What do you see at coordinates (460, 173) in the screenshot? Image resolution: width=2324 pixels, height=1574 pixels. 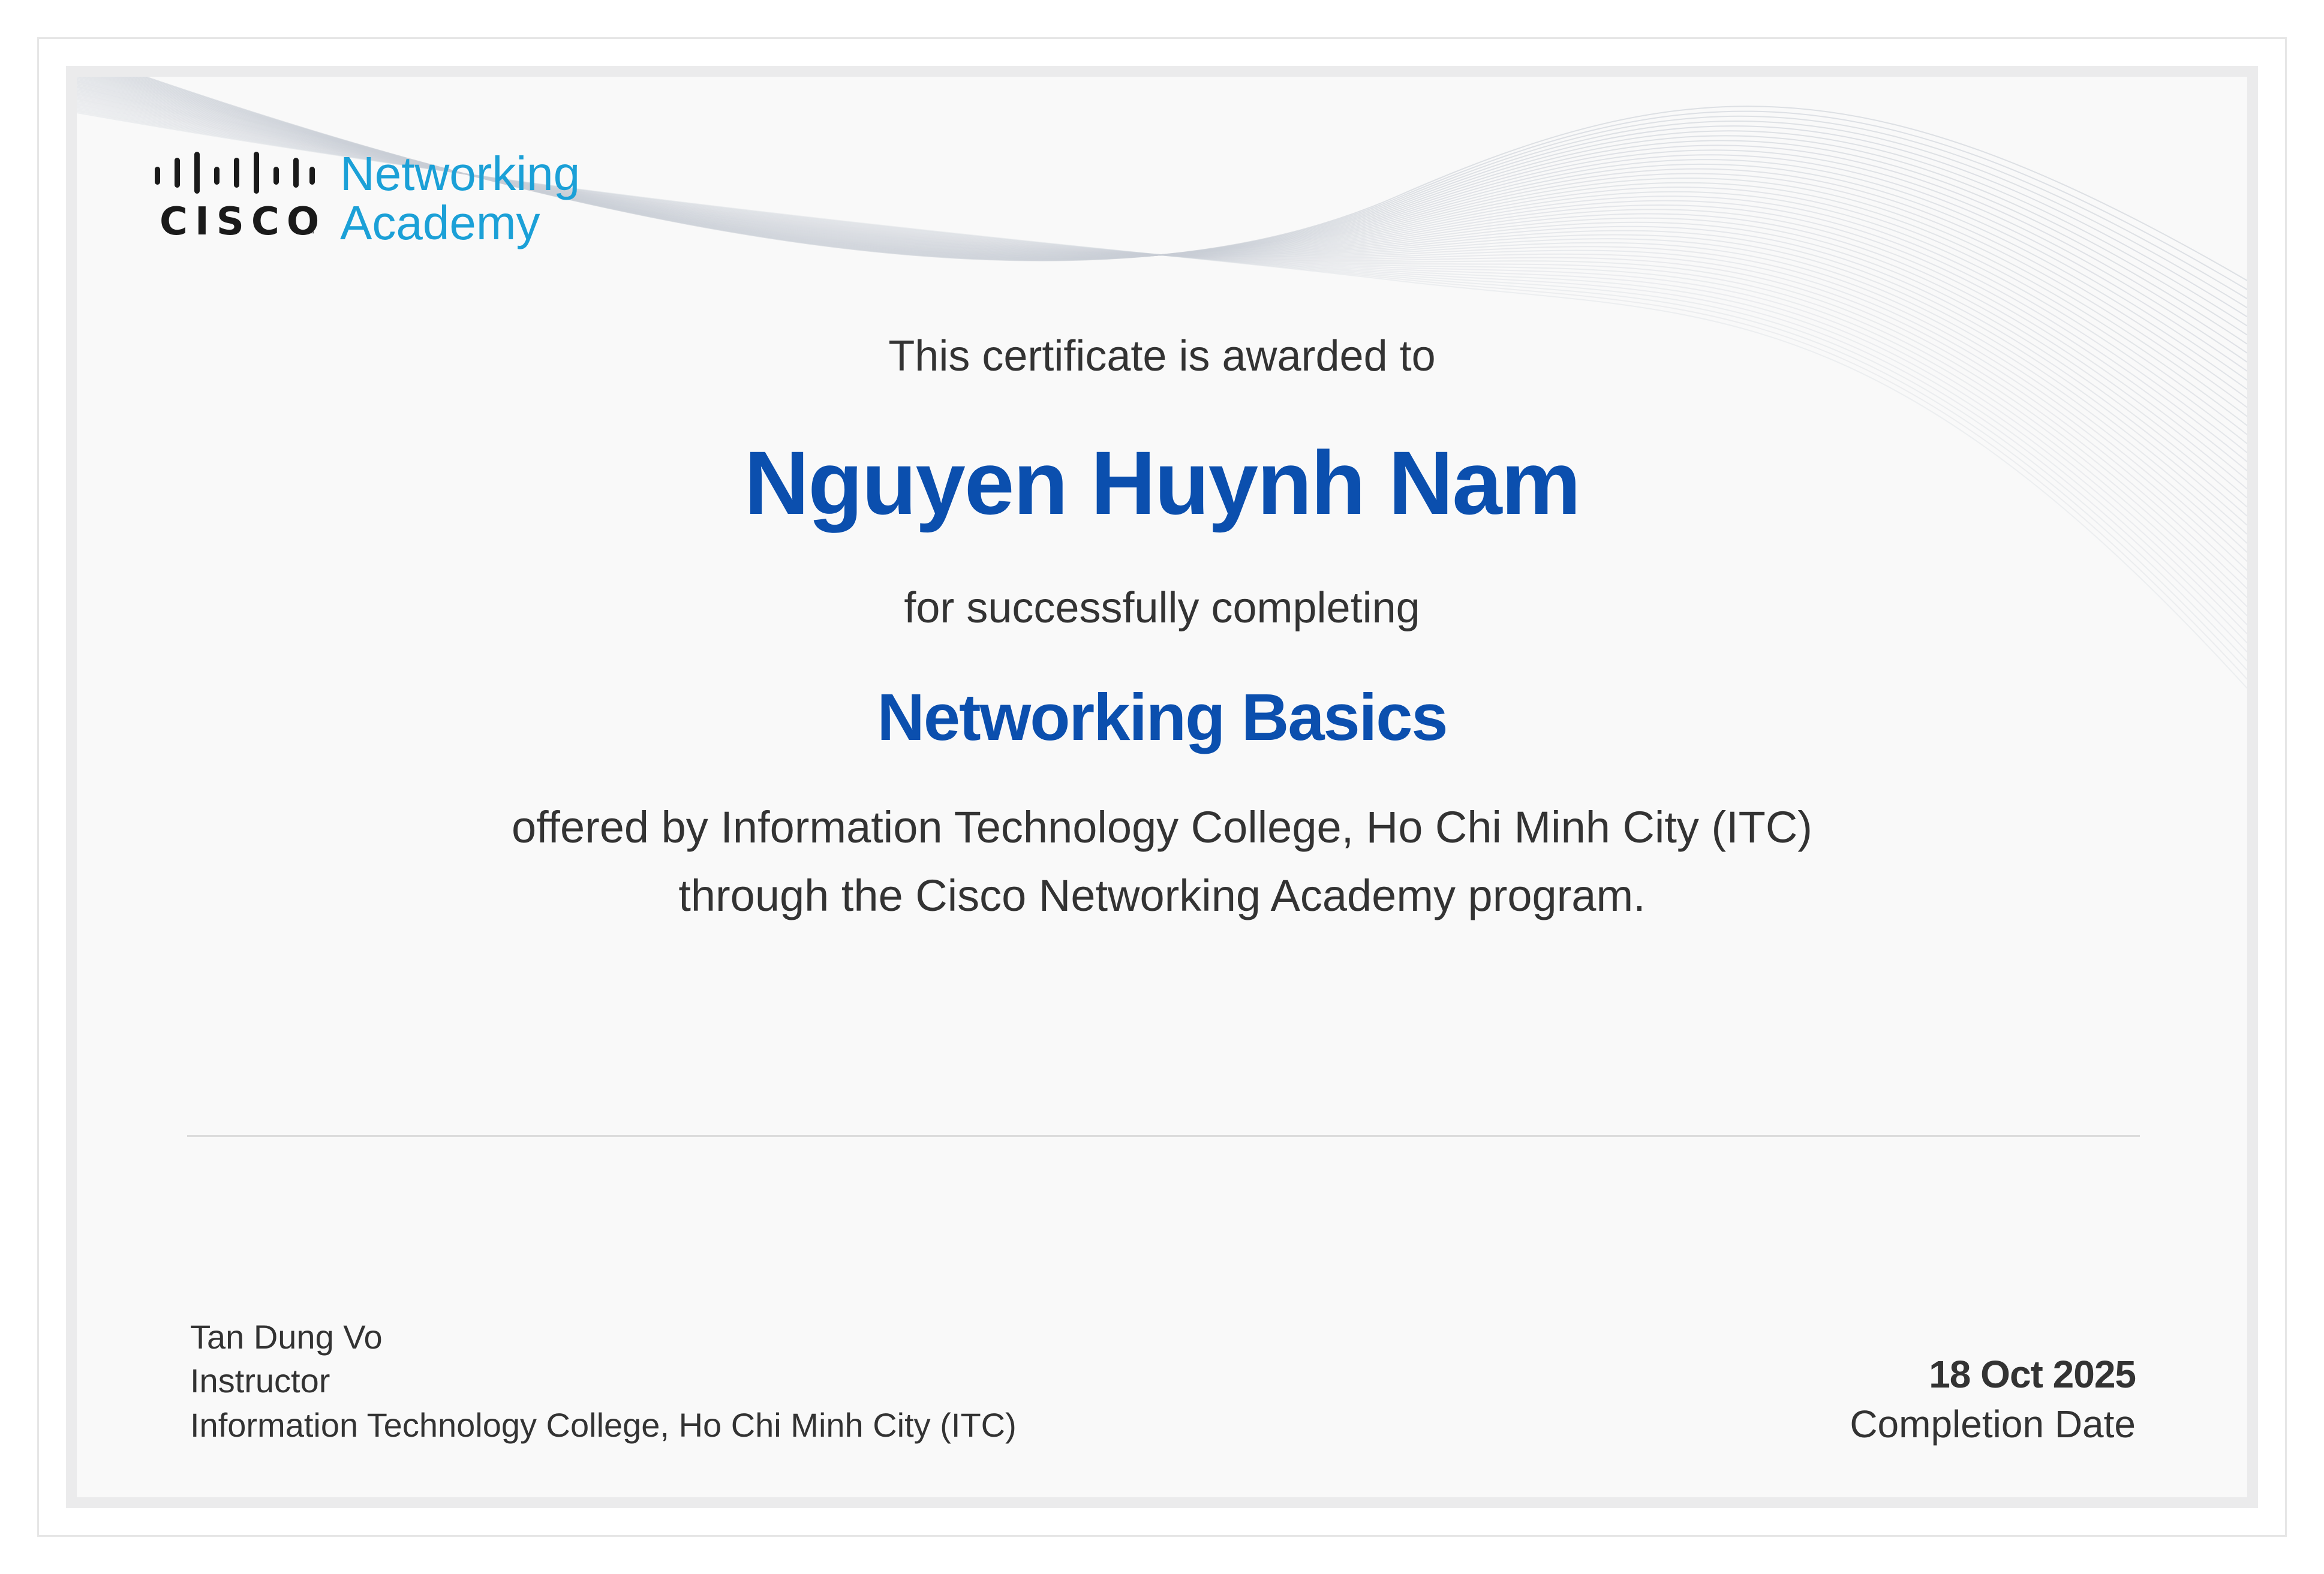 I see `logo-program-line1: Networking` at bounding box center [460, 173].